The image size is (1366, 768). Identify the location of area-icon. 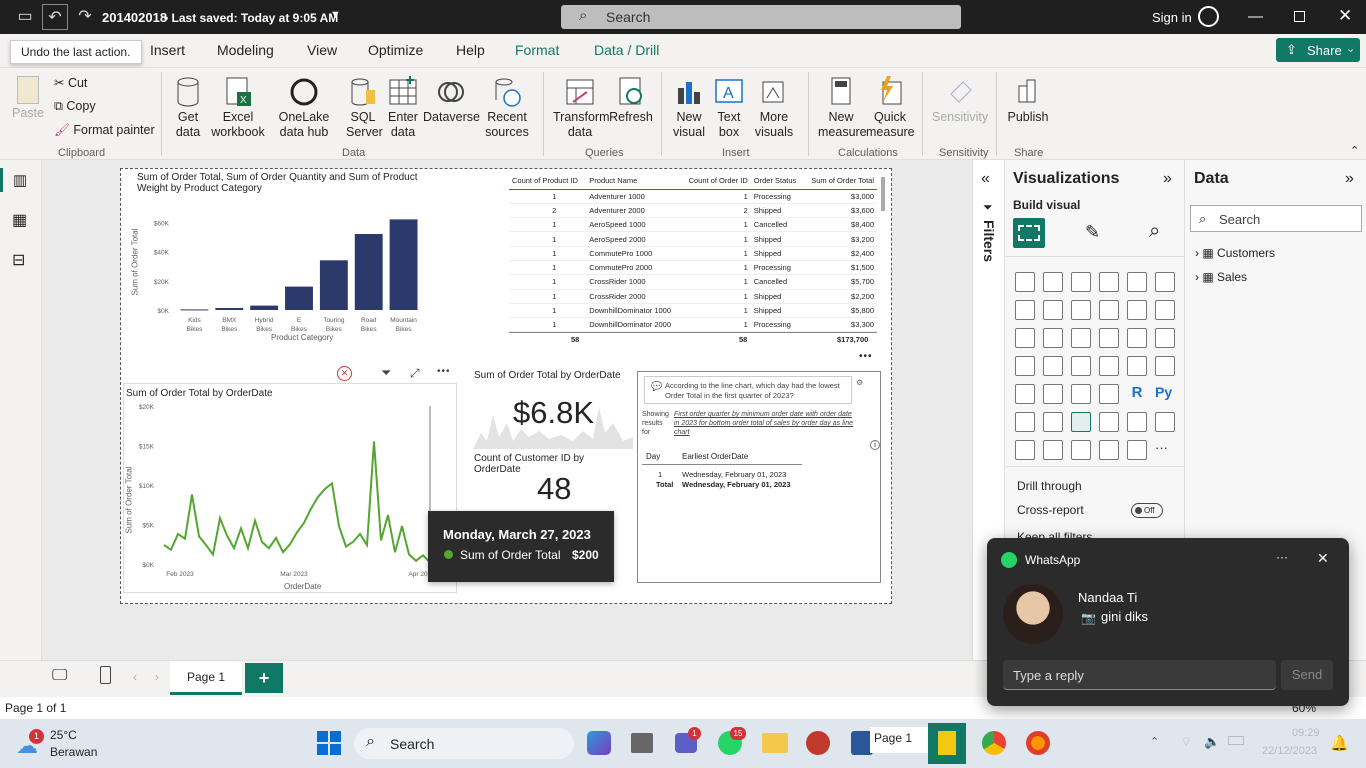
(1053, 310).